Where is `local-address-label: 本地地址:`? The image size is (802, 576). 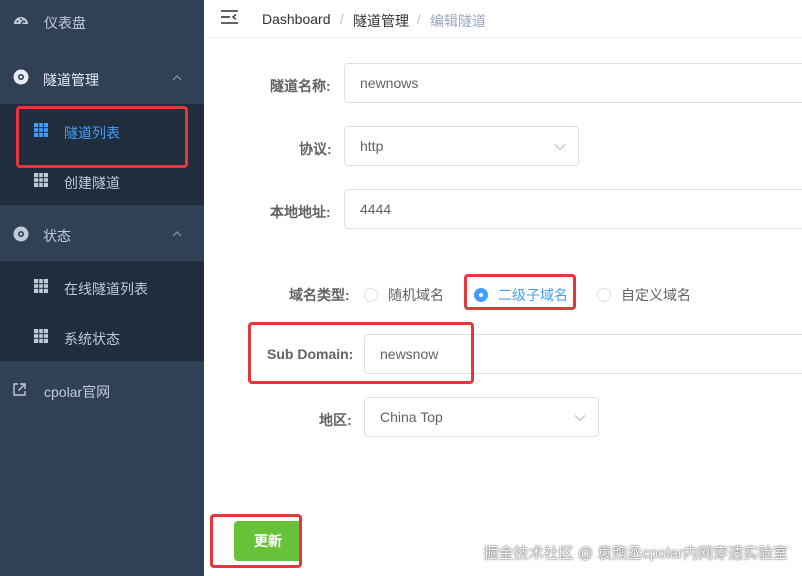 local-address-label: 本地地址: is located at coordinates (300, 212).